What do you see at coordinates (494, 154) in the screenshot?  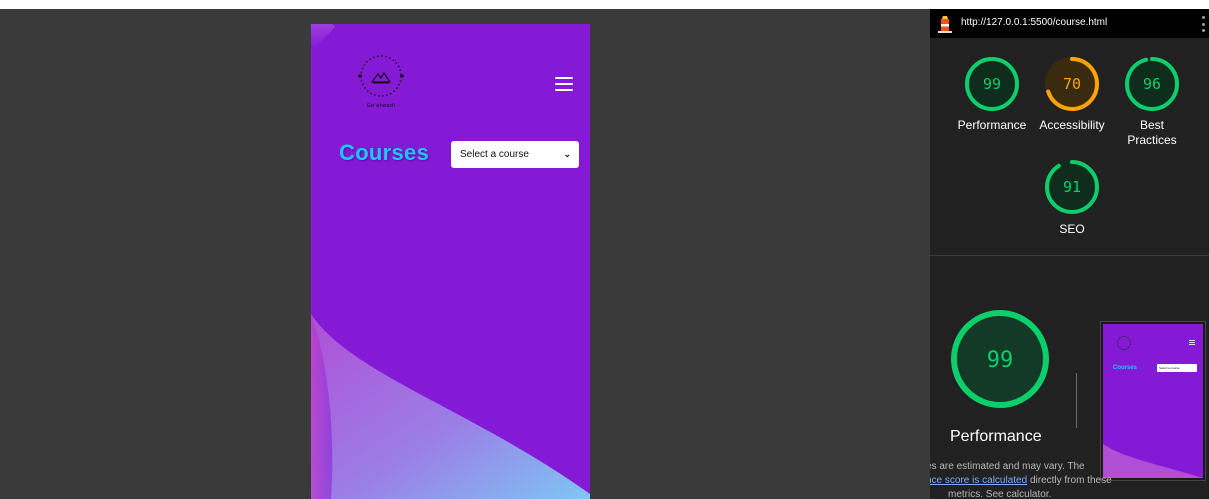 I see `course-select-value: Select a course` at bounding box center [494, 154].